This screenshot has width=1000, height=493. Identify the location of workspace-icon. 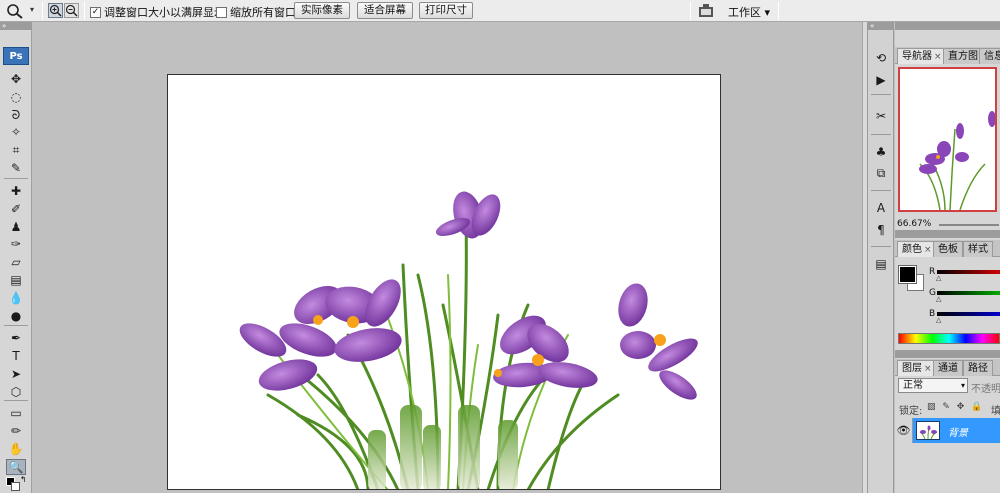
(706, 11).